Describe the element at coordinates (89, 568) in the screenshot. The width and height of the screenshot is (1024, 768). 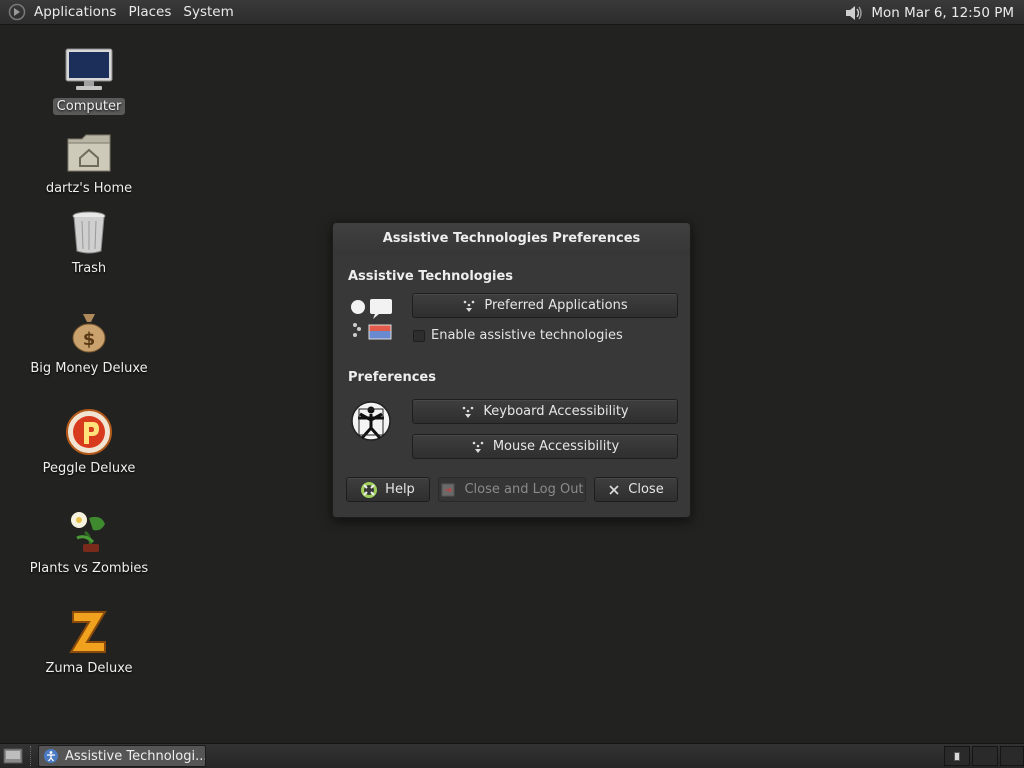
I see `desktop-icon-label: Plants vs Zombies` at that location.